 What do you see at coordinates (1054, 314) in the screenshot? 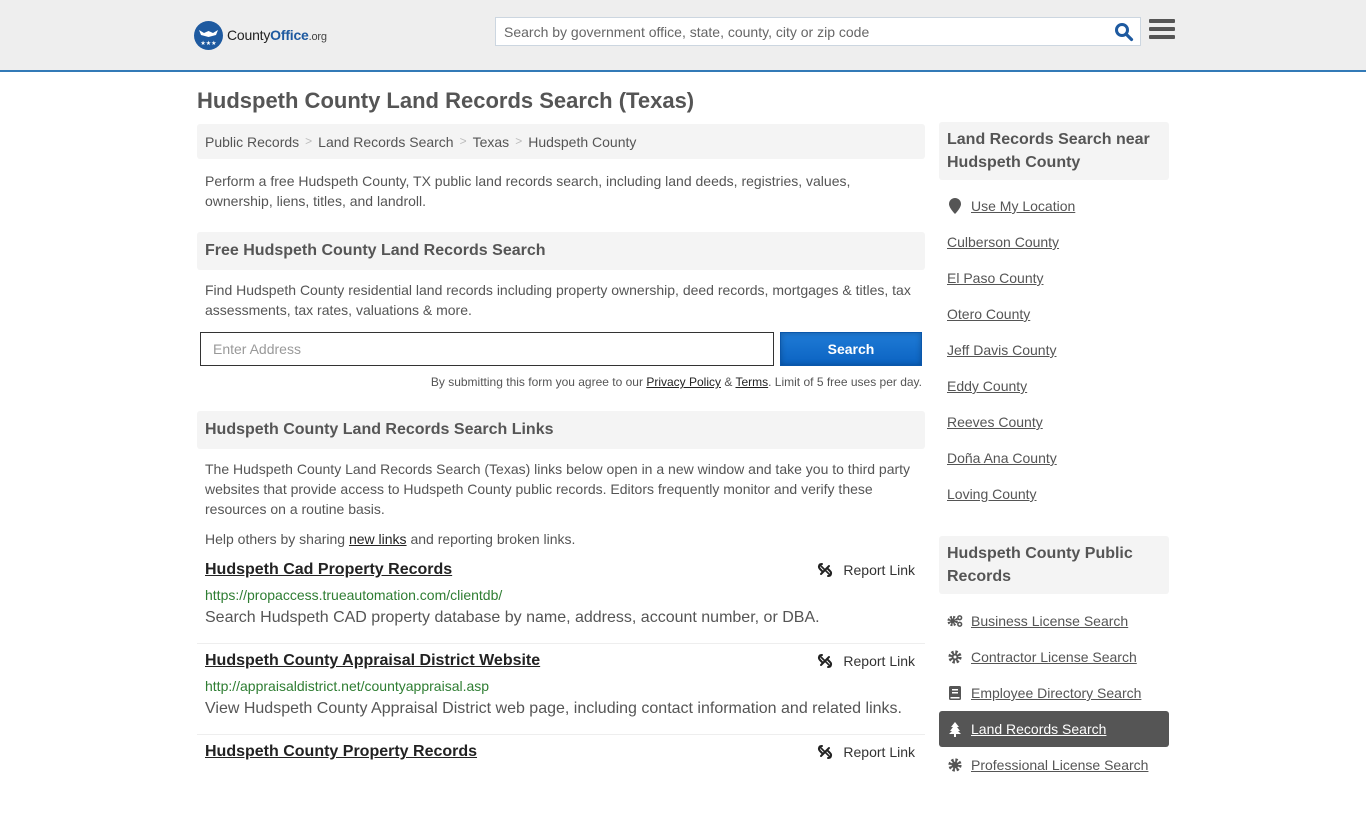
I see `nearby-county-item: Otero County` at bounding box center [1054, 314].